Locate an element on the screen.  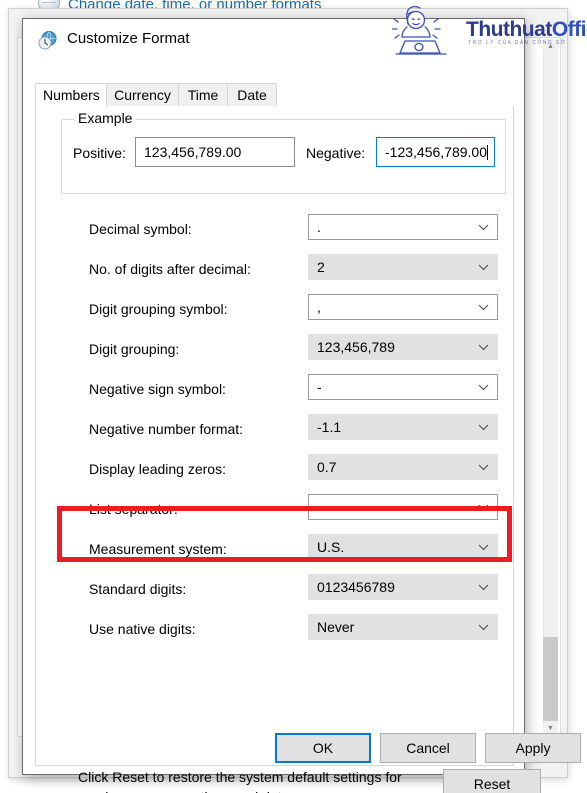
dialog-button-bar: OK Cancel Apply is located at coordinates (302, 749).